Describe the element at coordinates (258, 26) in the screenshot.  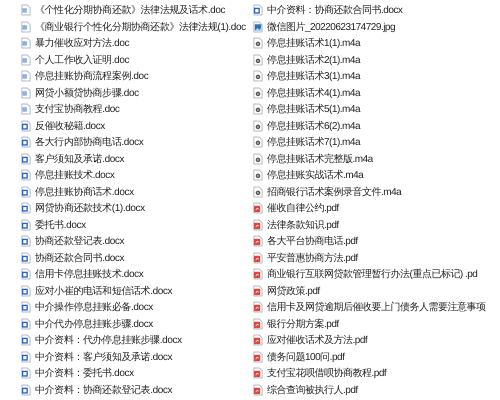
I see `image-icon` at that location.